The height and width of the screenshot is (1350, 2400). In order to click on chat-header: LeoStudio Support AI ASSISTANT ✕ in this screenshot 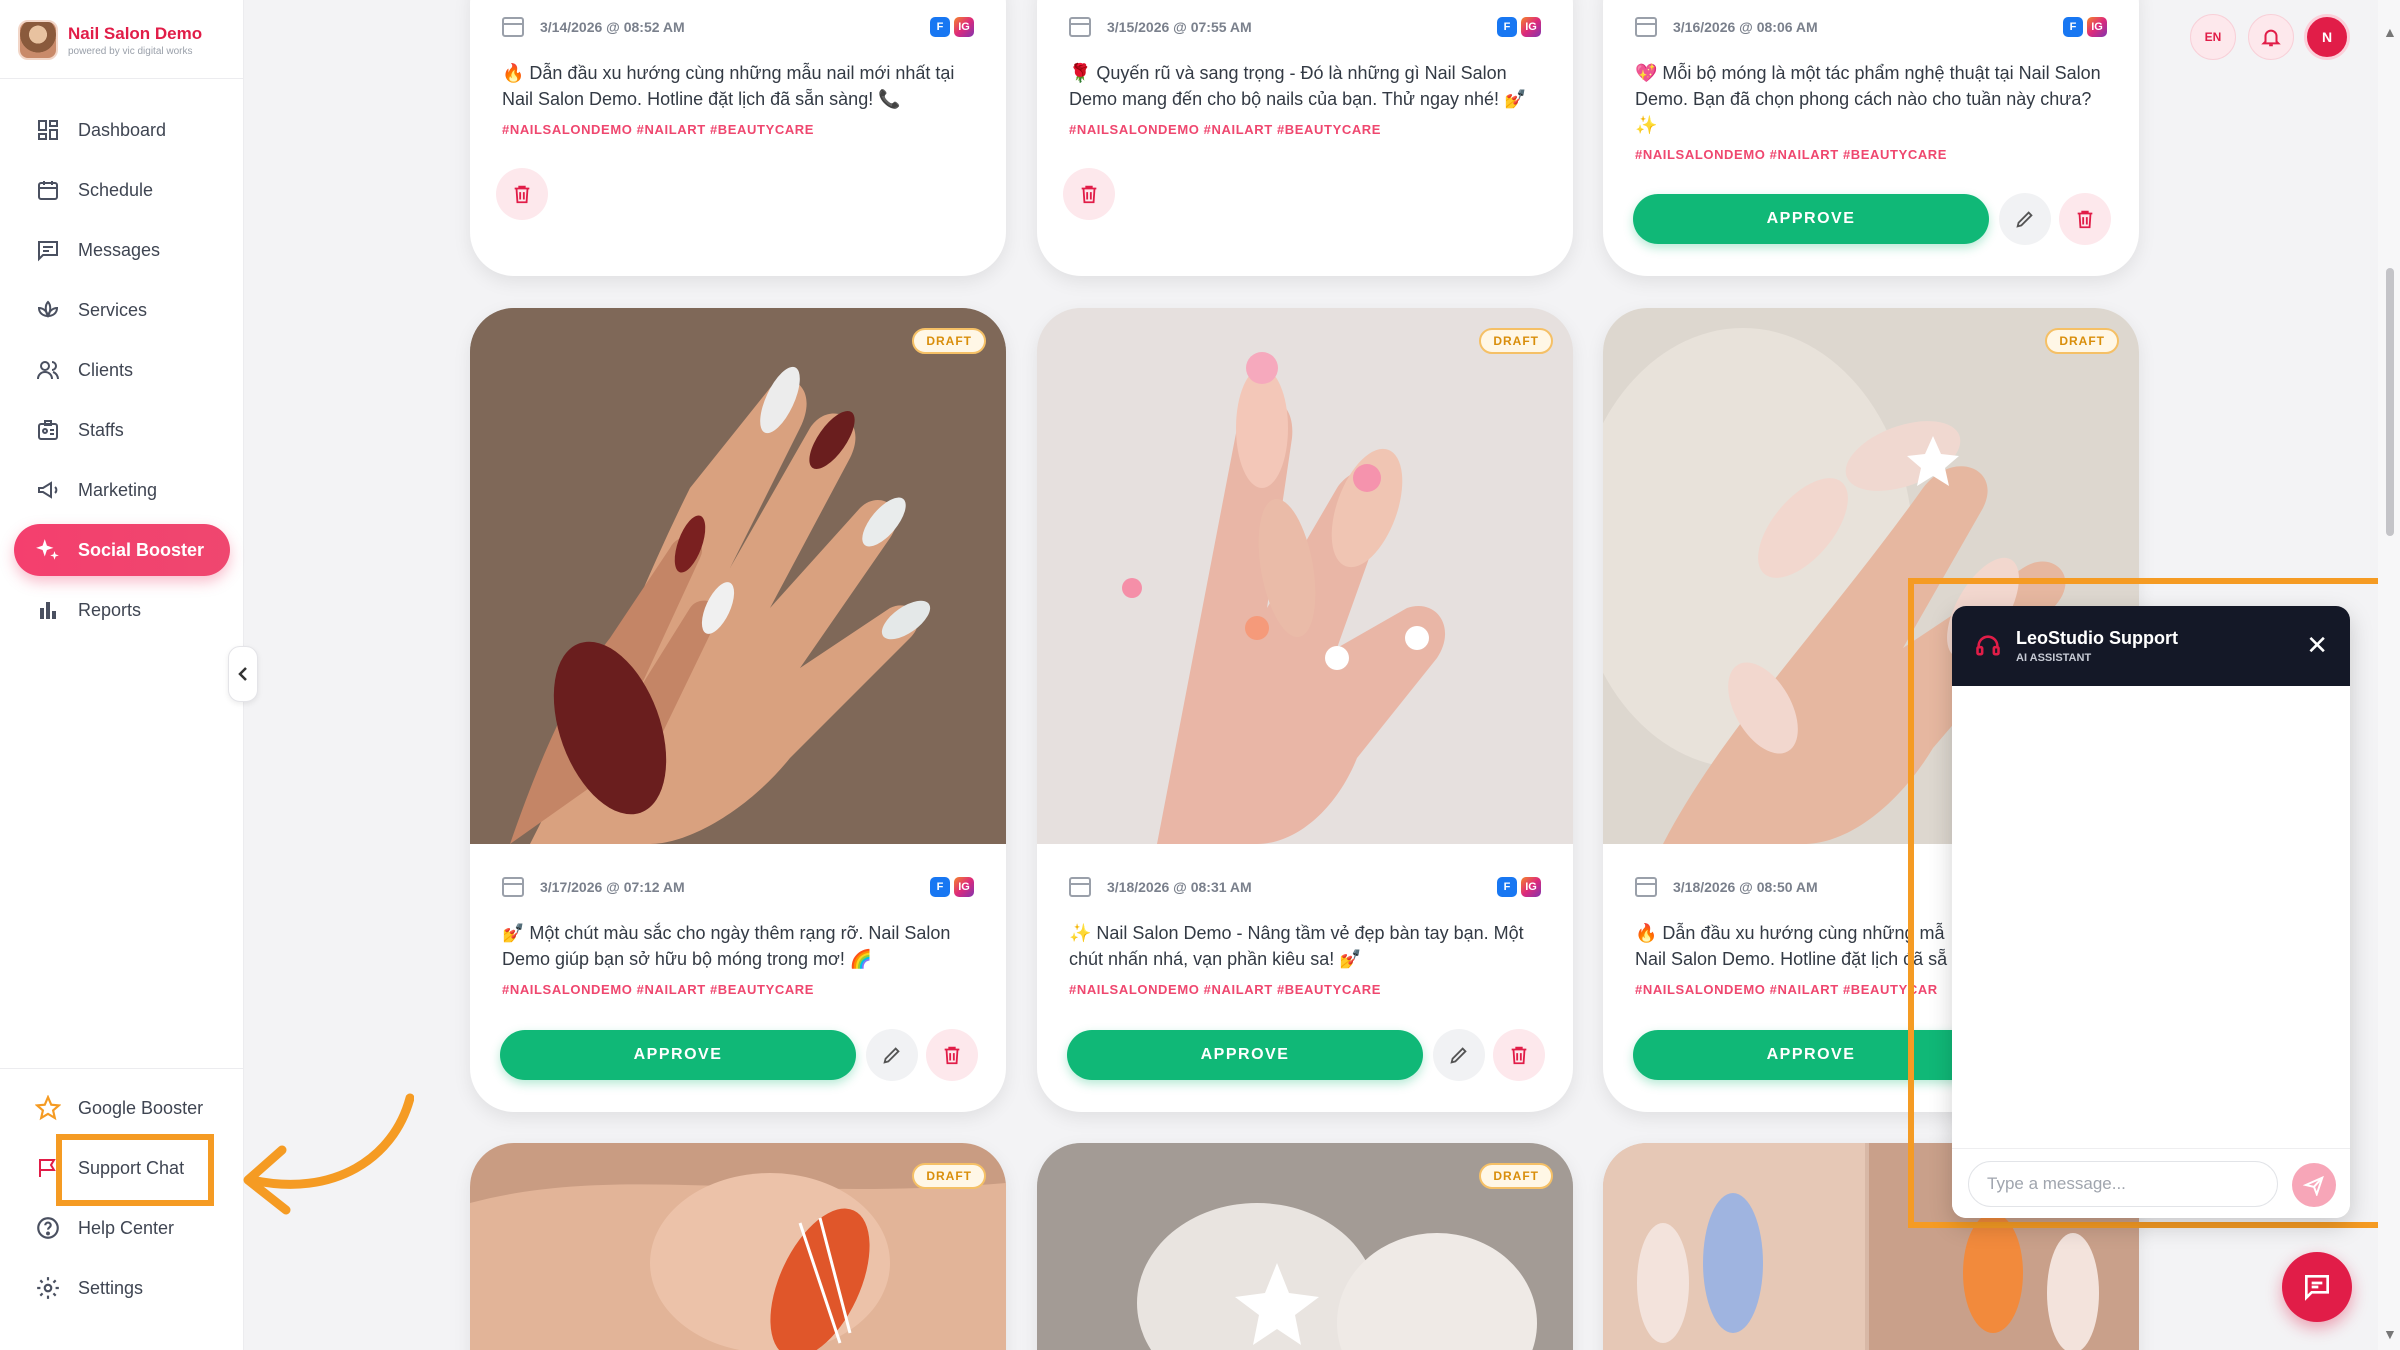, I will do `click(2151, 646)`.